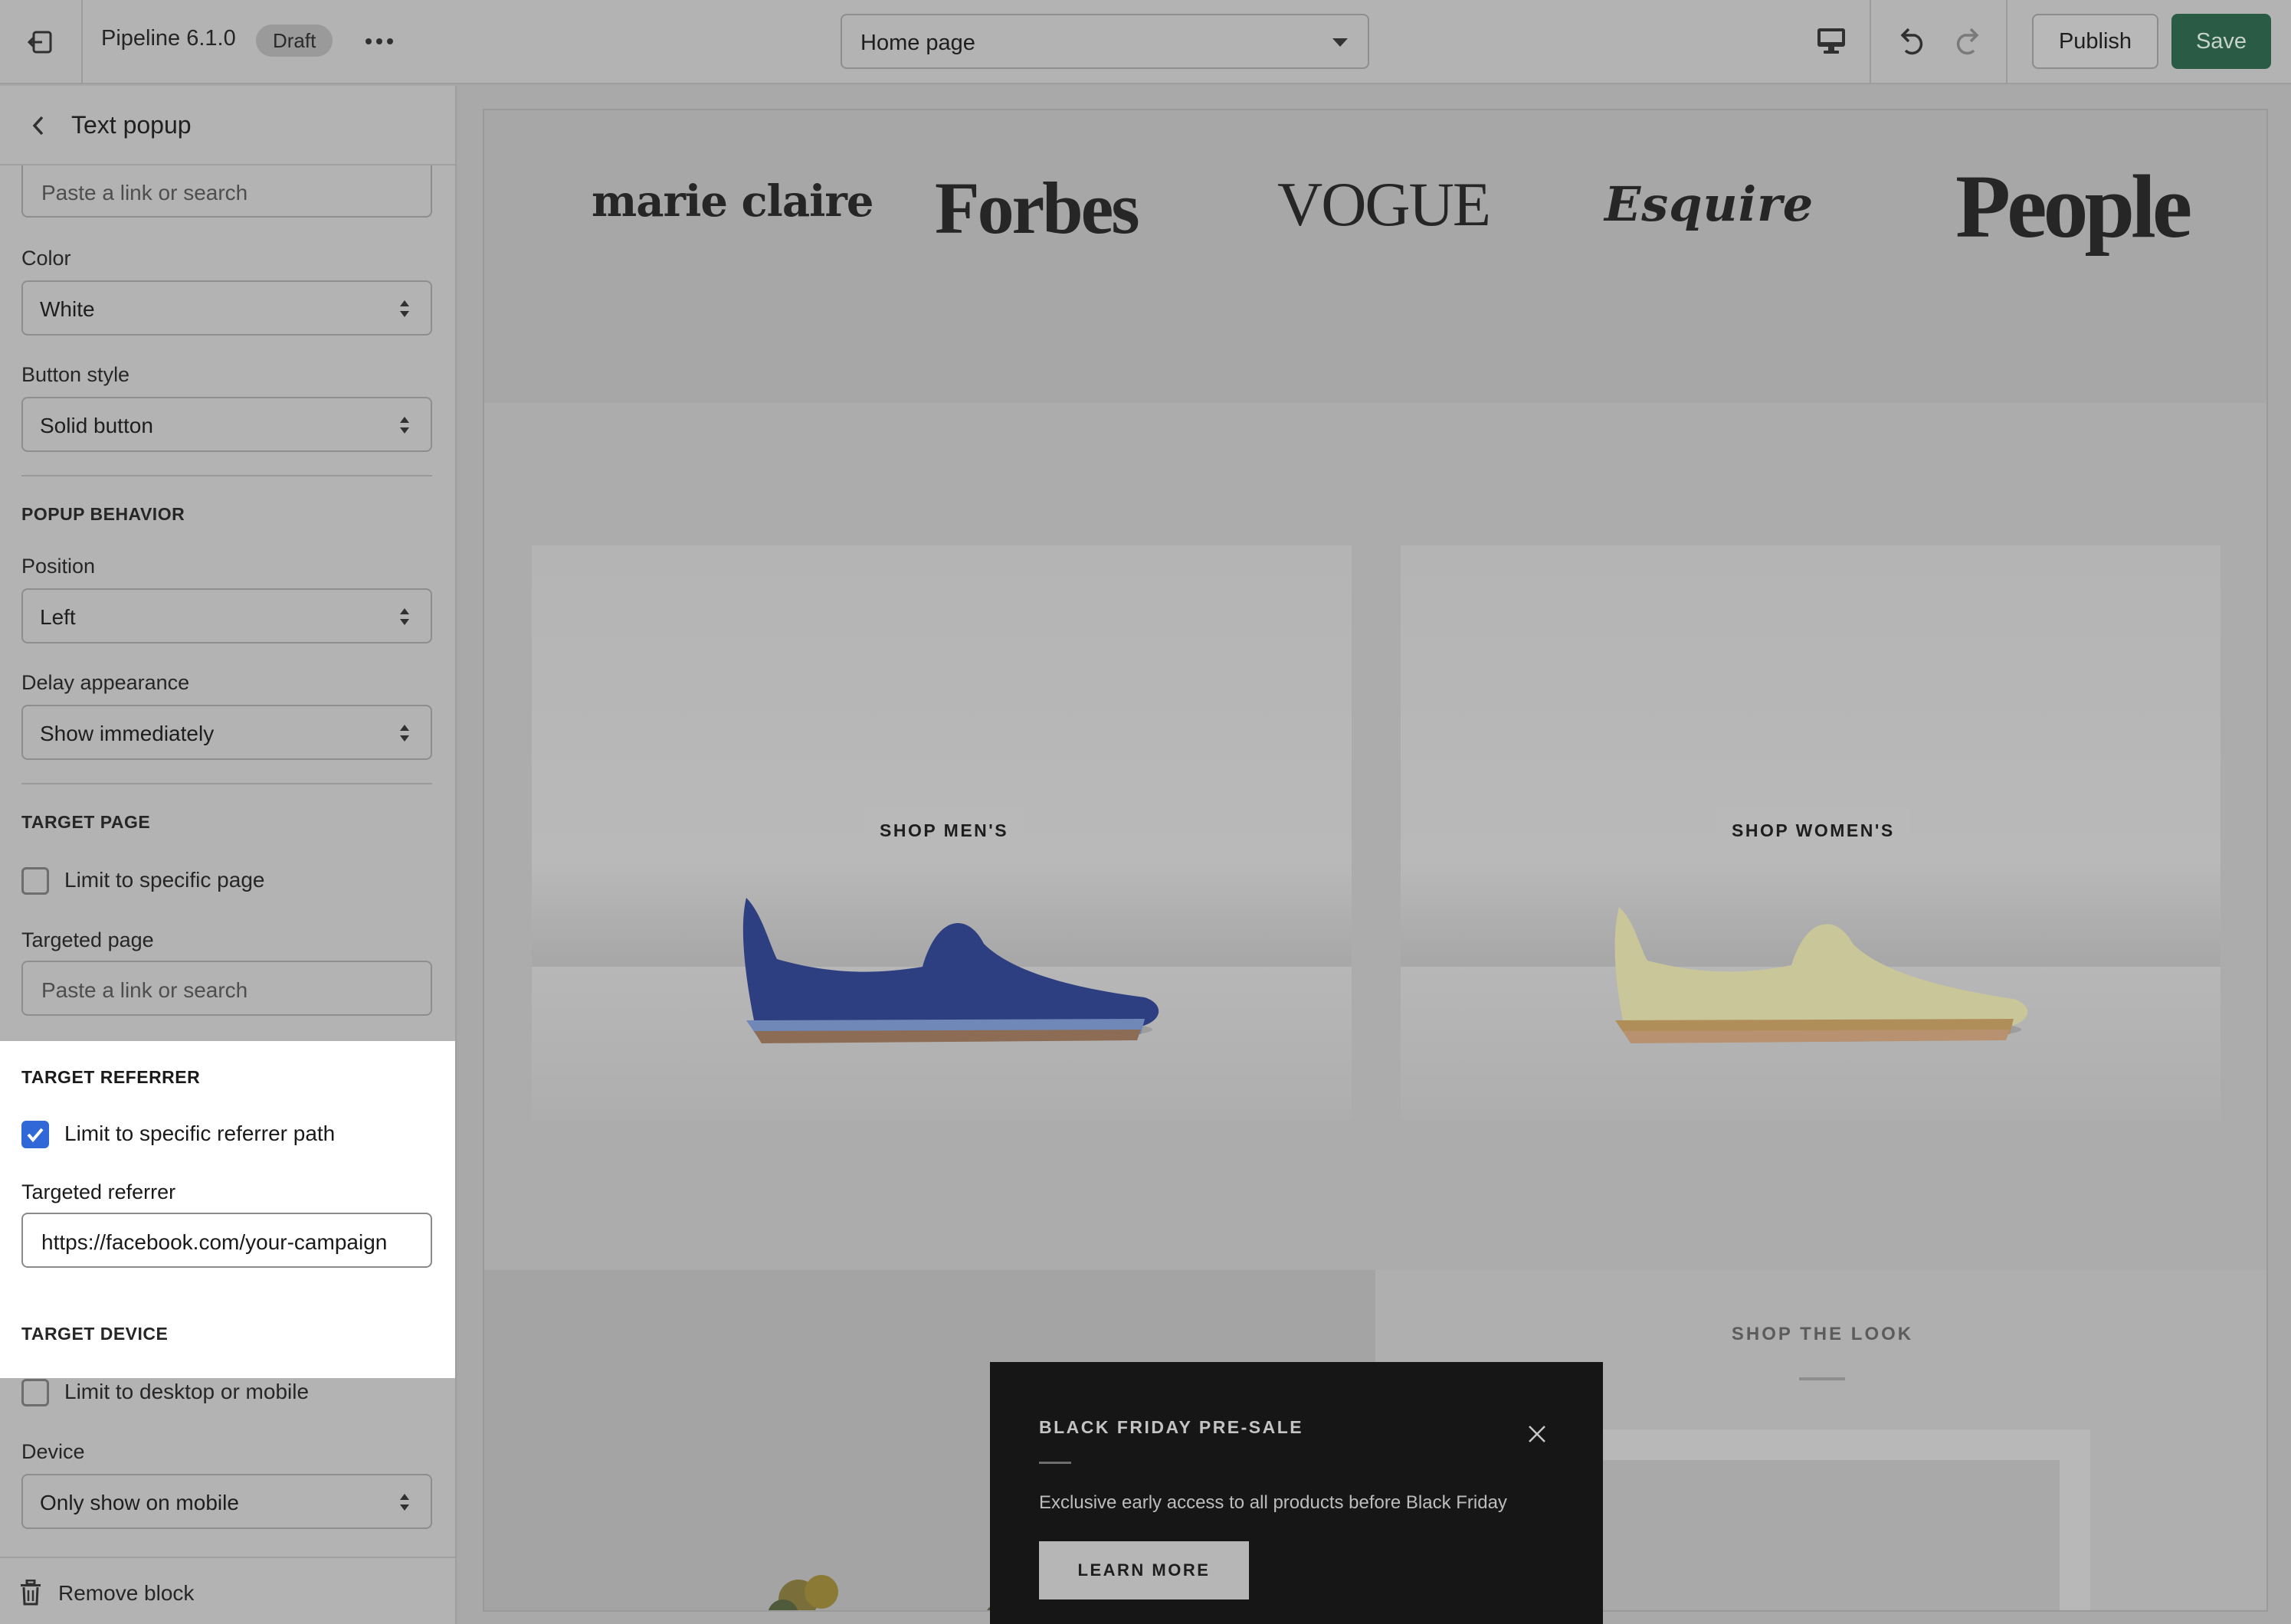  What do you see at coordinates (2095, 41) in the screenshot?
I see `publish-button: Publish` at bounding box center [2095, 41].